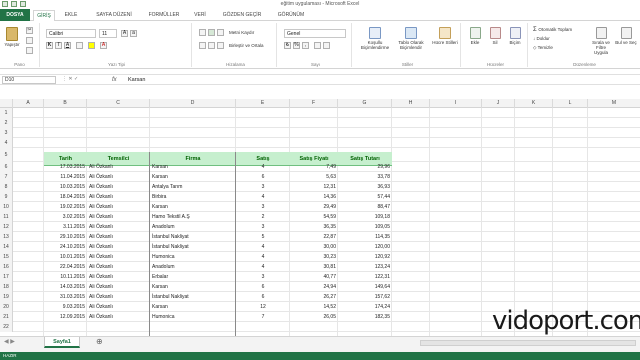 This screenshot has width=640, height=360. What do you see at coordinates (28, 103) in the screenshot?
I see `column-header-a: A` at bounding box center [28, 103].